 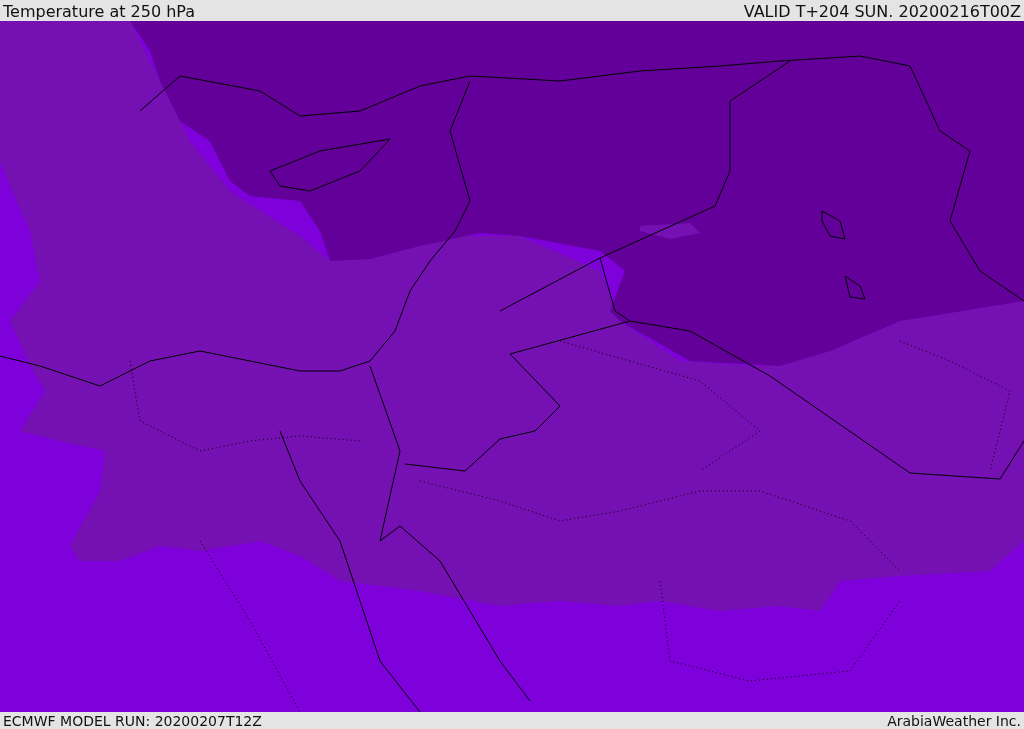 What do you see at coordinates (132, 720) in the screenshot?
I see `model-run-label: ECMWF MODEL RUN: 20200207T12Z` at bounding box center [132, 720].